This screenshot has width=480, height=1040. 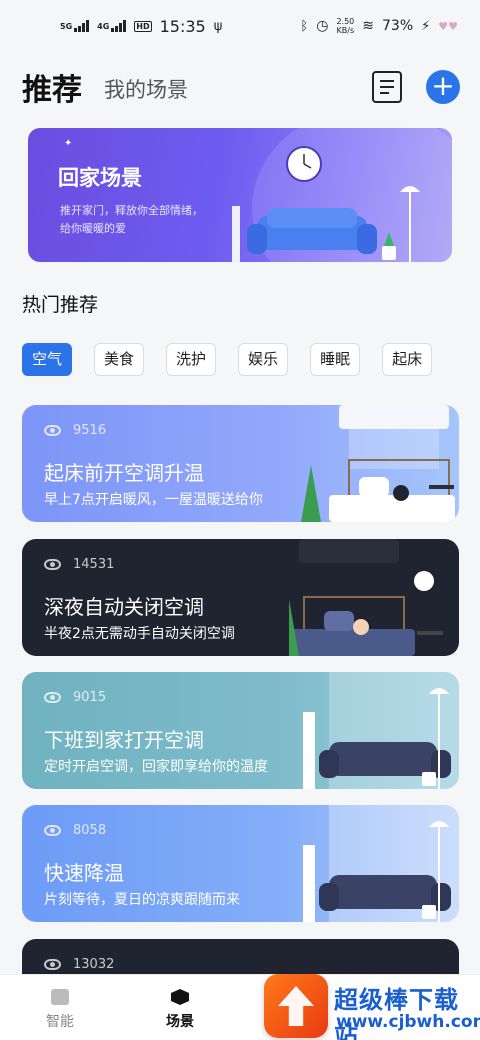 I want to click on view-count: 13032, so click(x=79, y=964).